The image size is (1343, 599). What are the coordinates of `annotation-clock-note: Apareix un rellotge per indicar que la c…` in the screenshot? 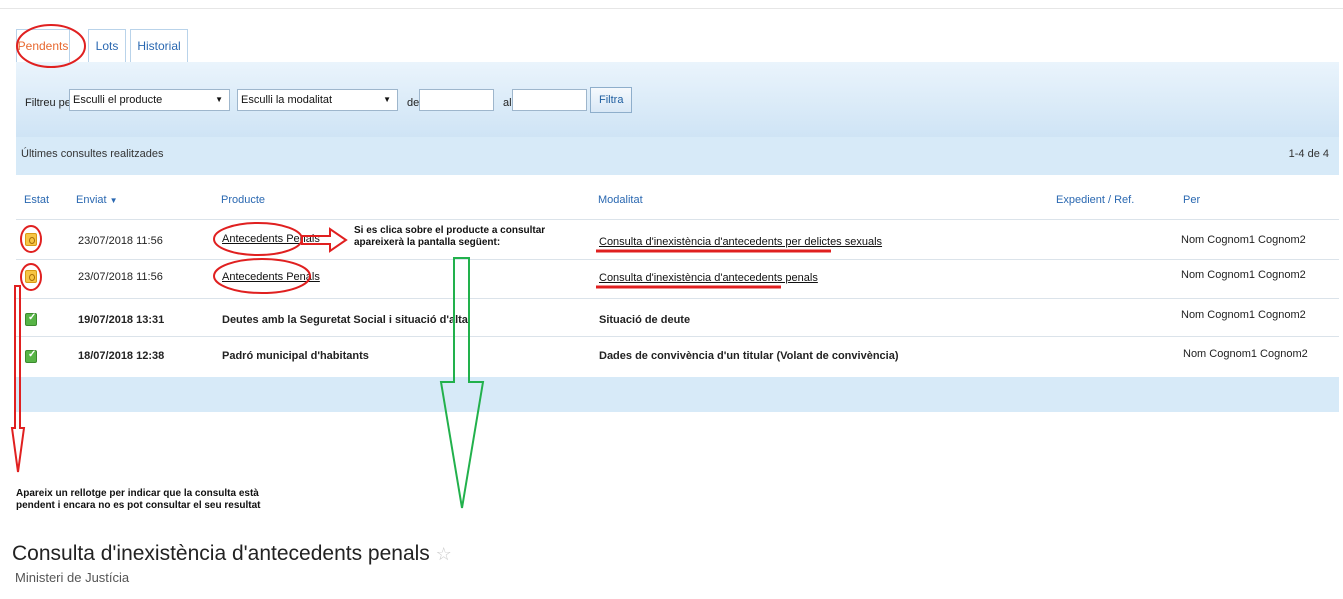 It's located at (138, 500).